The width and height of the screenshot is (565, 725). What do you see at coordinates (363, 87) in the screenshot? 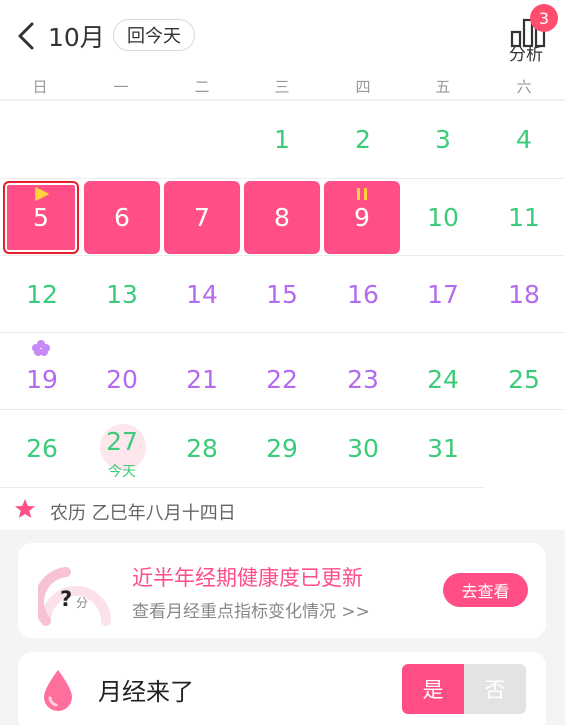
I see `weekday-thu: 四` at bounding box center [363, 87].